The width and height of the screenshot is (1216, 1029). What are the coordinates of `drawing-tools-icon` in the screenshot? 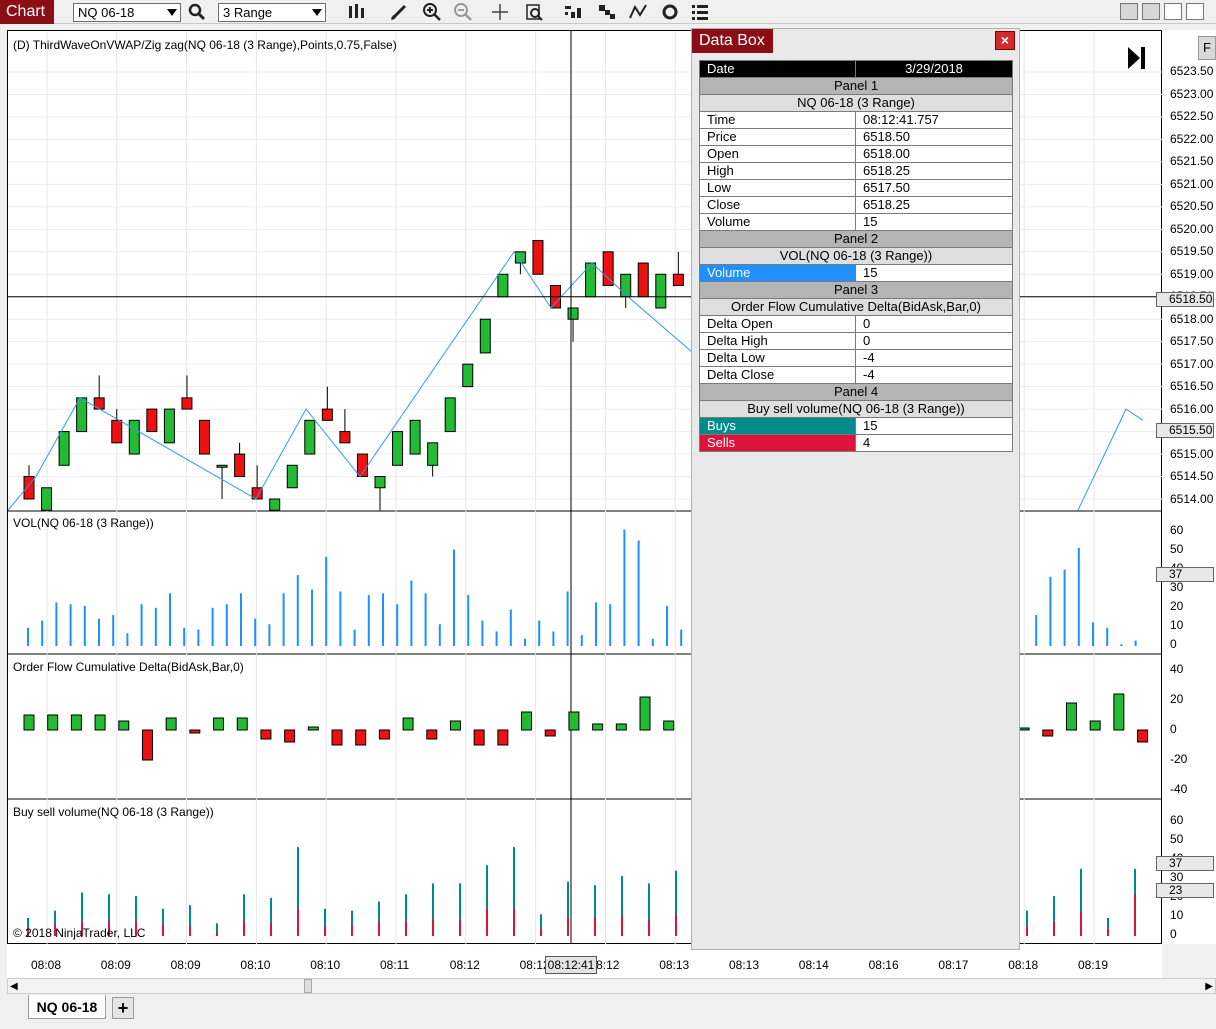 It's located at (638, 12).